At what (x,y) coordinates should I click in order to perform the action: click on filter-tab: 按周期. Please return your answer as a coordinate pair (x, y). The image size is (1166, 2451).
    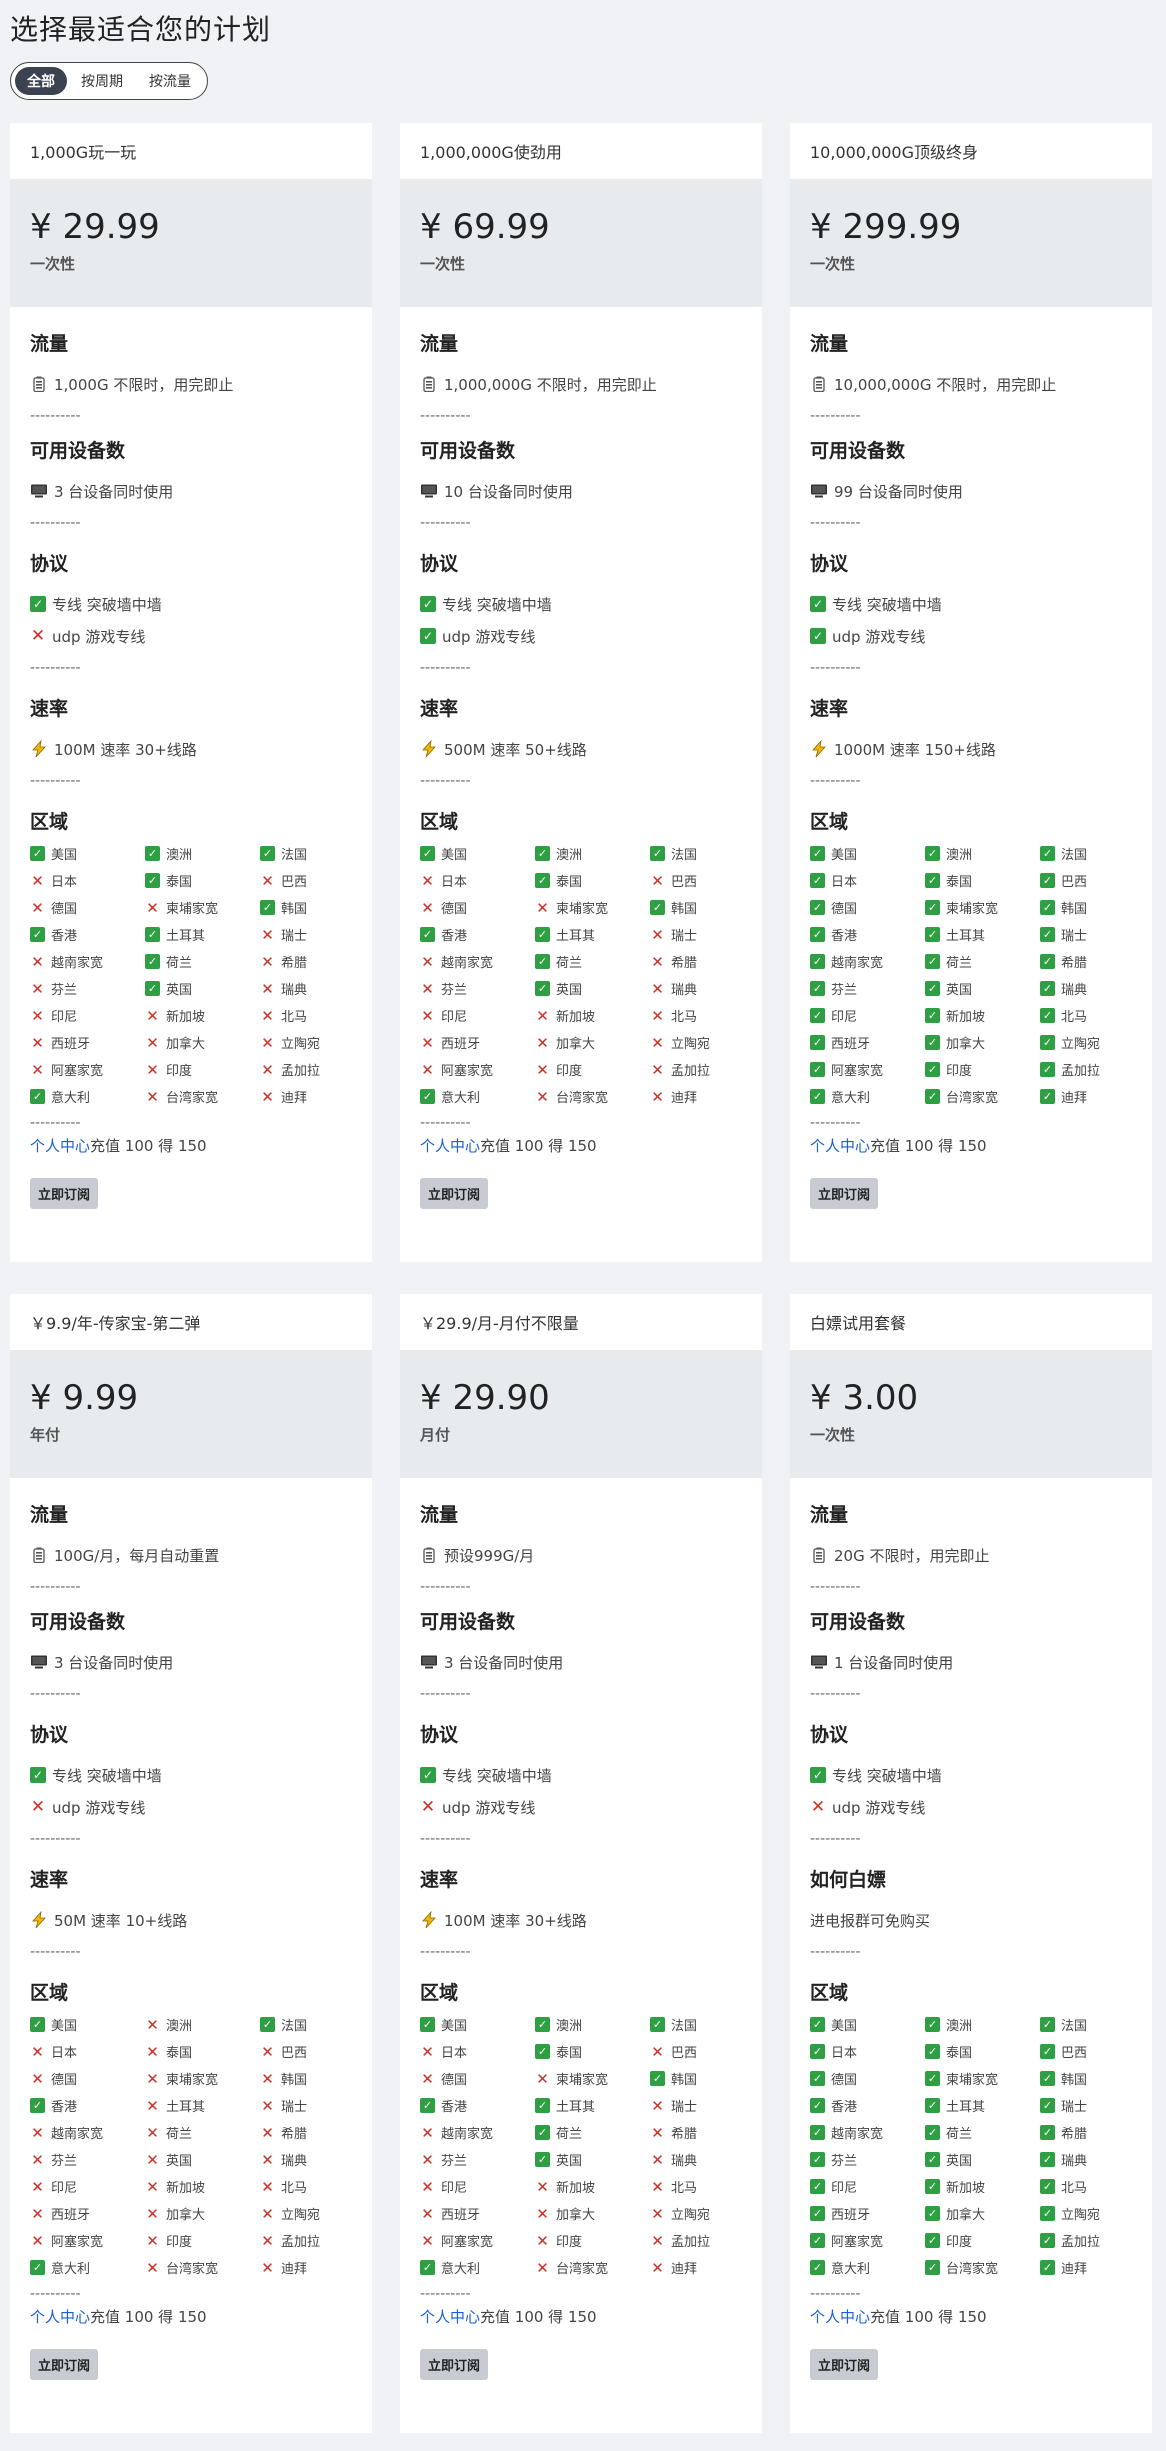
    Looking at the image, I should click on (102, 81).